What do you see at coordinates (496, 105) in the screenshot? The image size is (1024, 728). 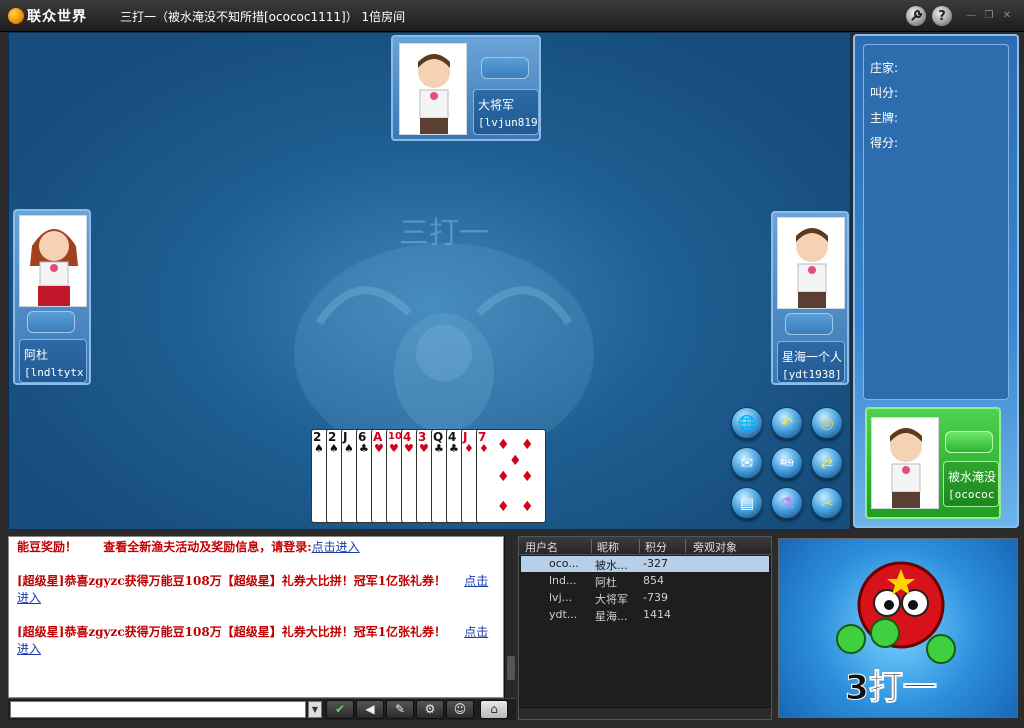 I see `player-name-top: 大将军` at bounding box center [496, 105].